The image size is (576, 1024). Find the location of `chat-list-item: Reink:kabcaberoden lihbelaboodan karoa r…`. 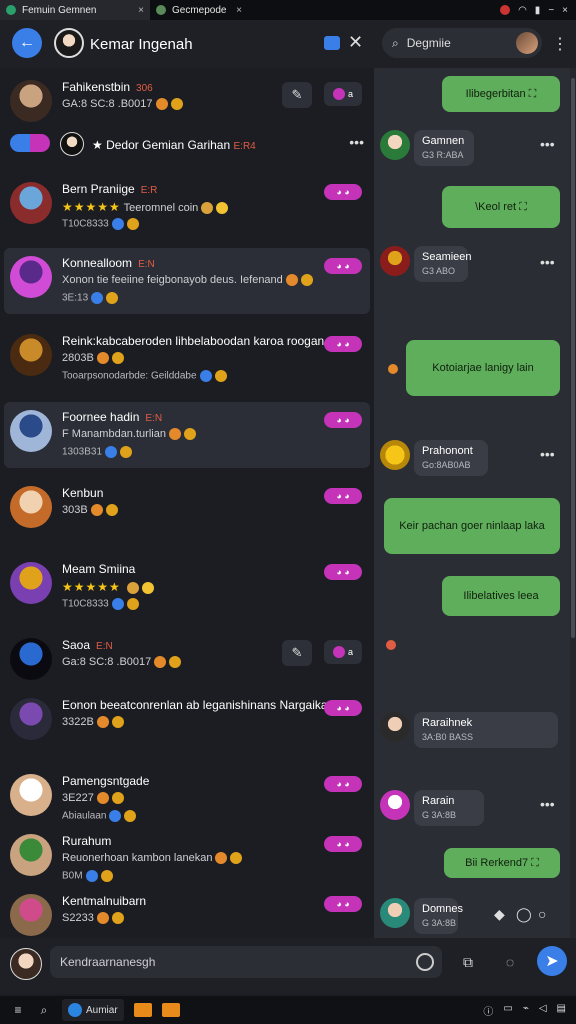

chat-list-item: Reink:kabcaberoden lihbelaboodan karoa r… is located at coordinates (187, 359).